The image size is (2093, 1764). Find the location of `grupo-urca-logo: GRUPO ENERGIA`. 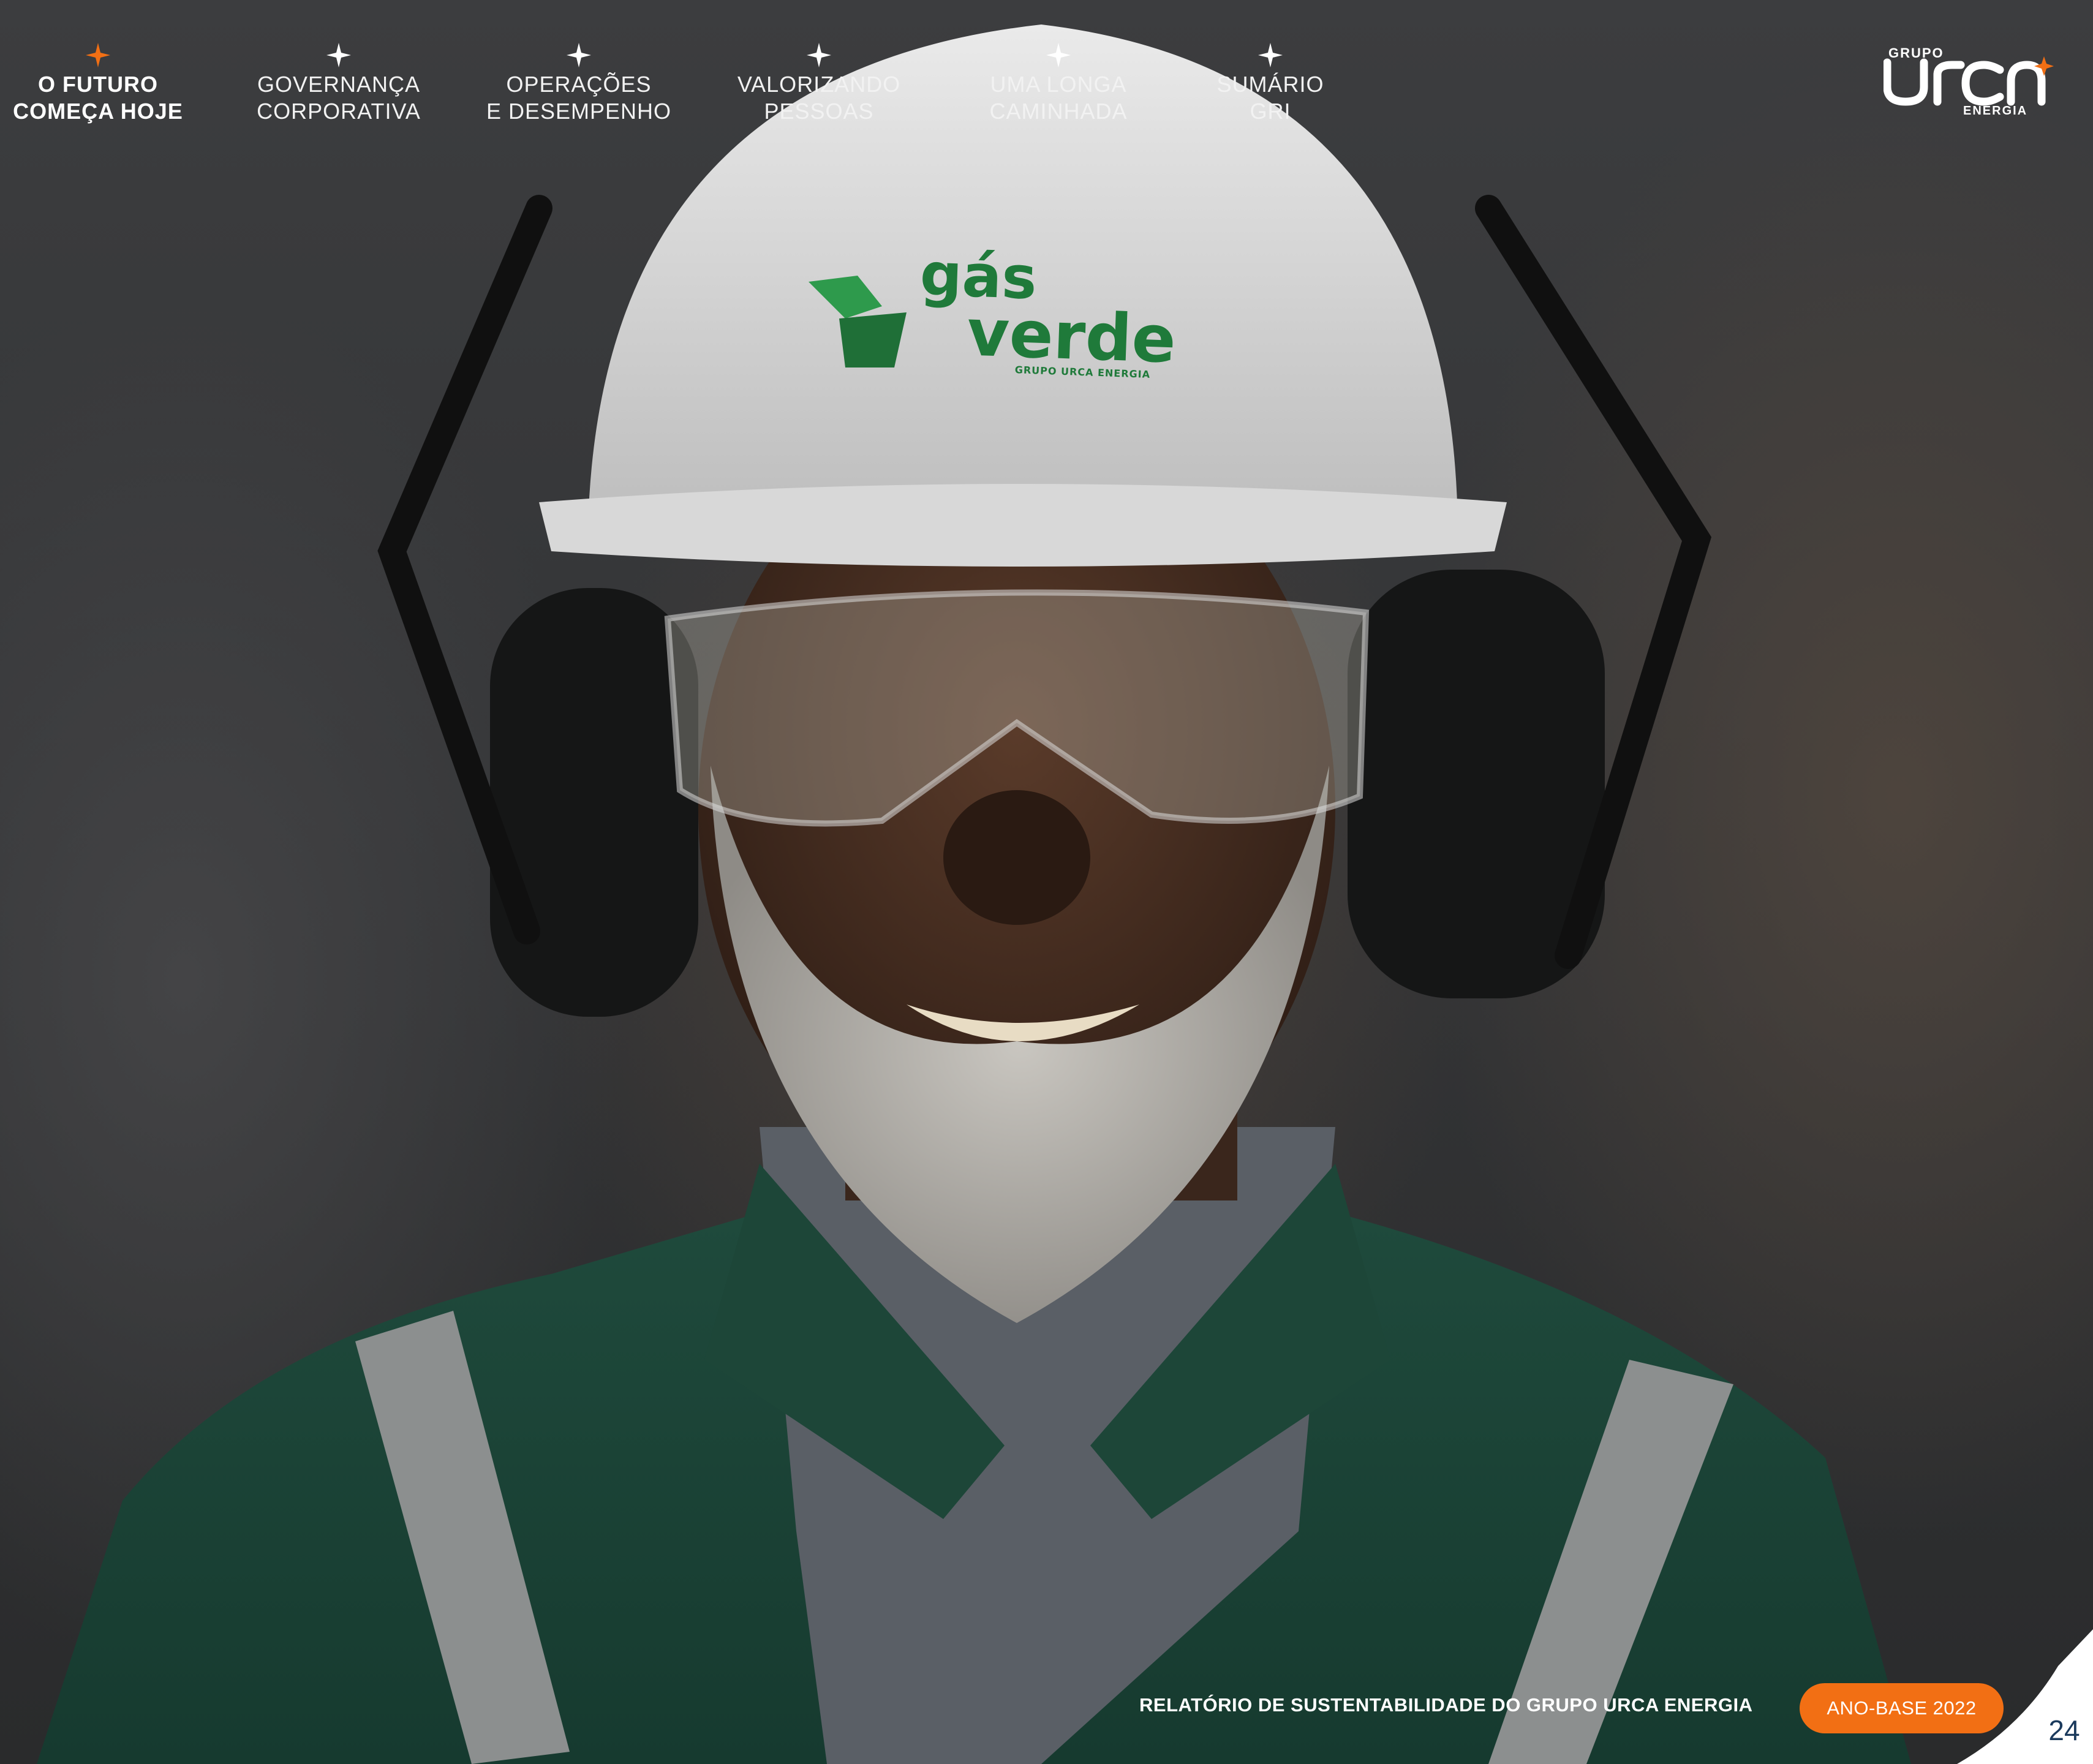

grupo-urca-logo: GRUPO ENERGIA is located at coordinates (1969, 83).